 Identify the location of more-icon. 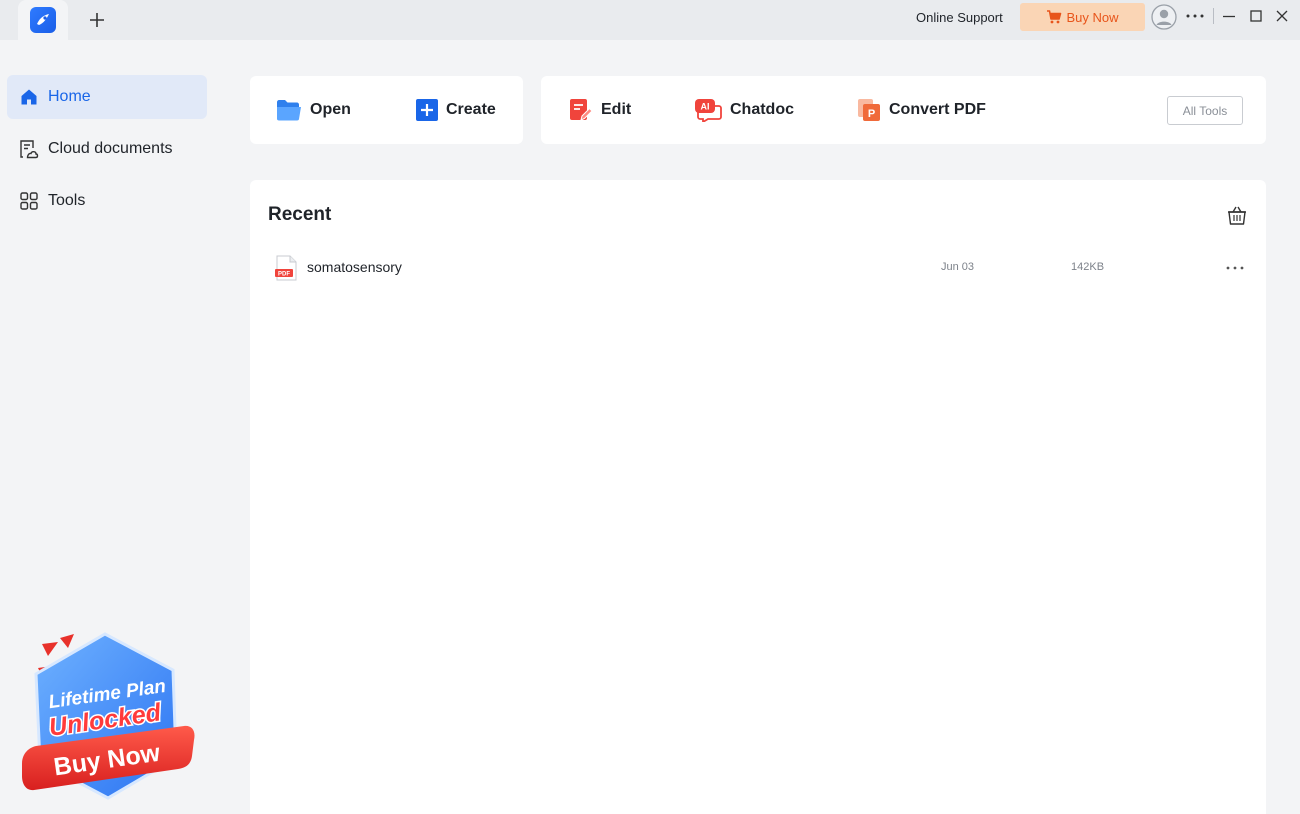
(1195, 16).